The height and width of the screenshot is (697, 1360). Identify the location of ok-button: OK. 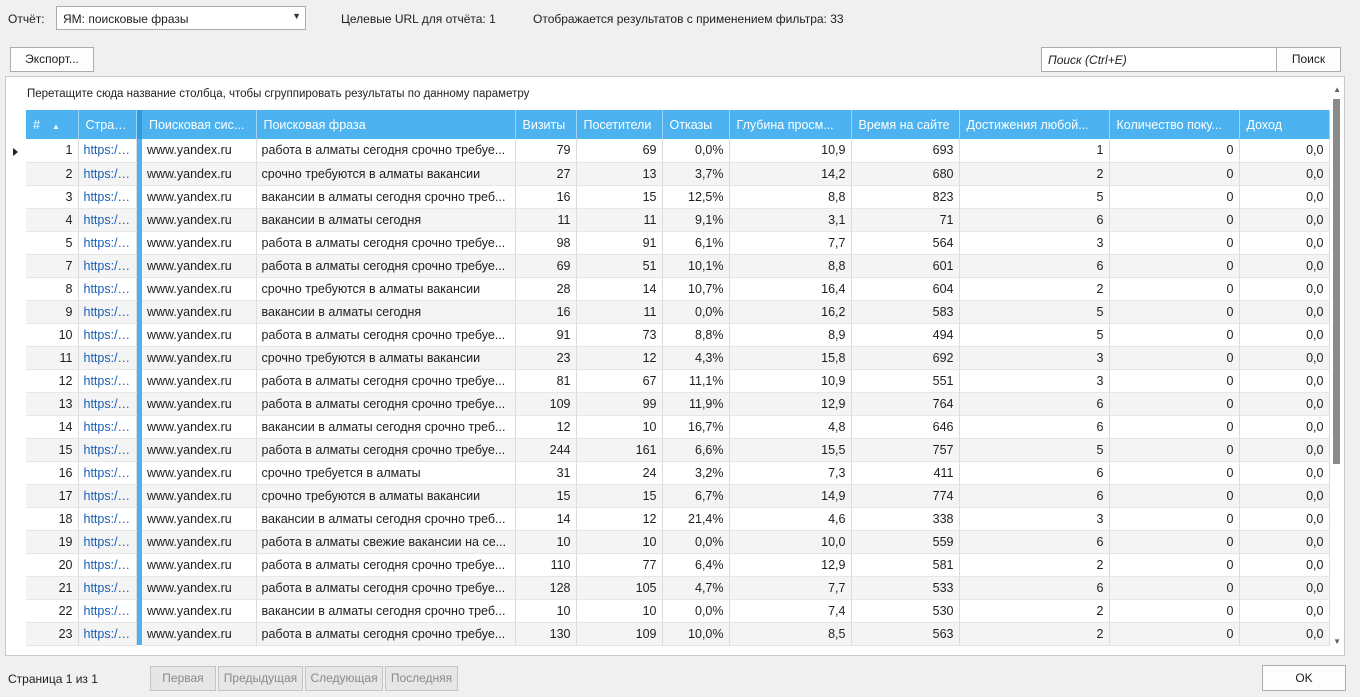
(1304, 678).